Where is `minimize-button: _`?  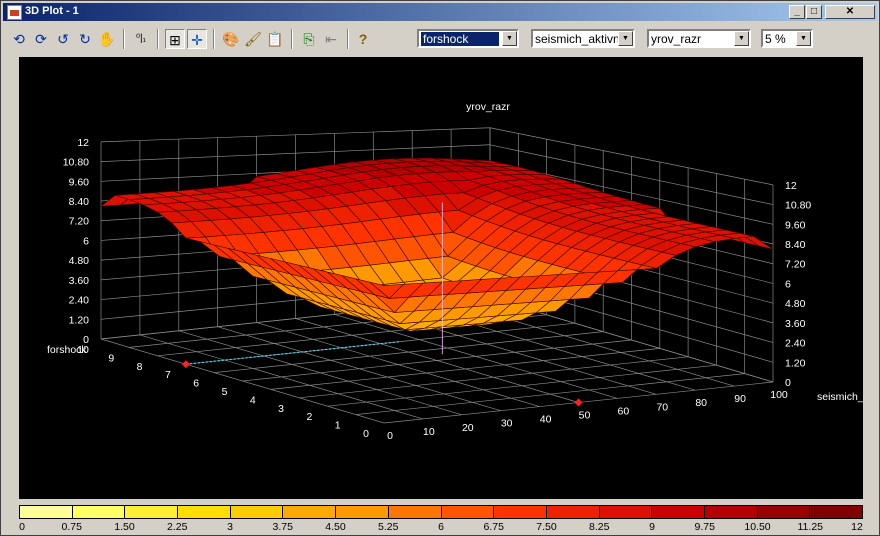
minimize-button: _ is located at coordinates (797, 12).